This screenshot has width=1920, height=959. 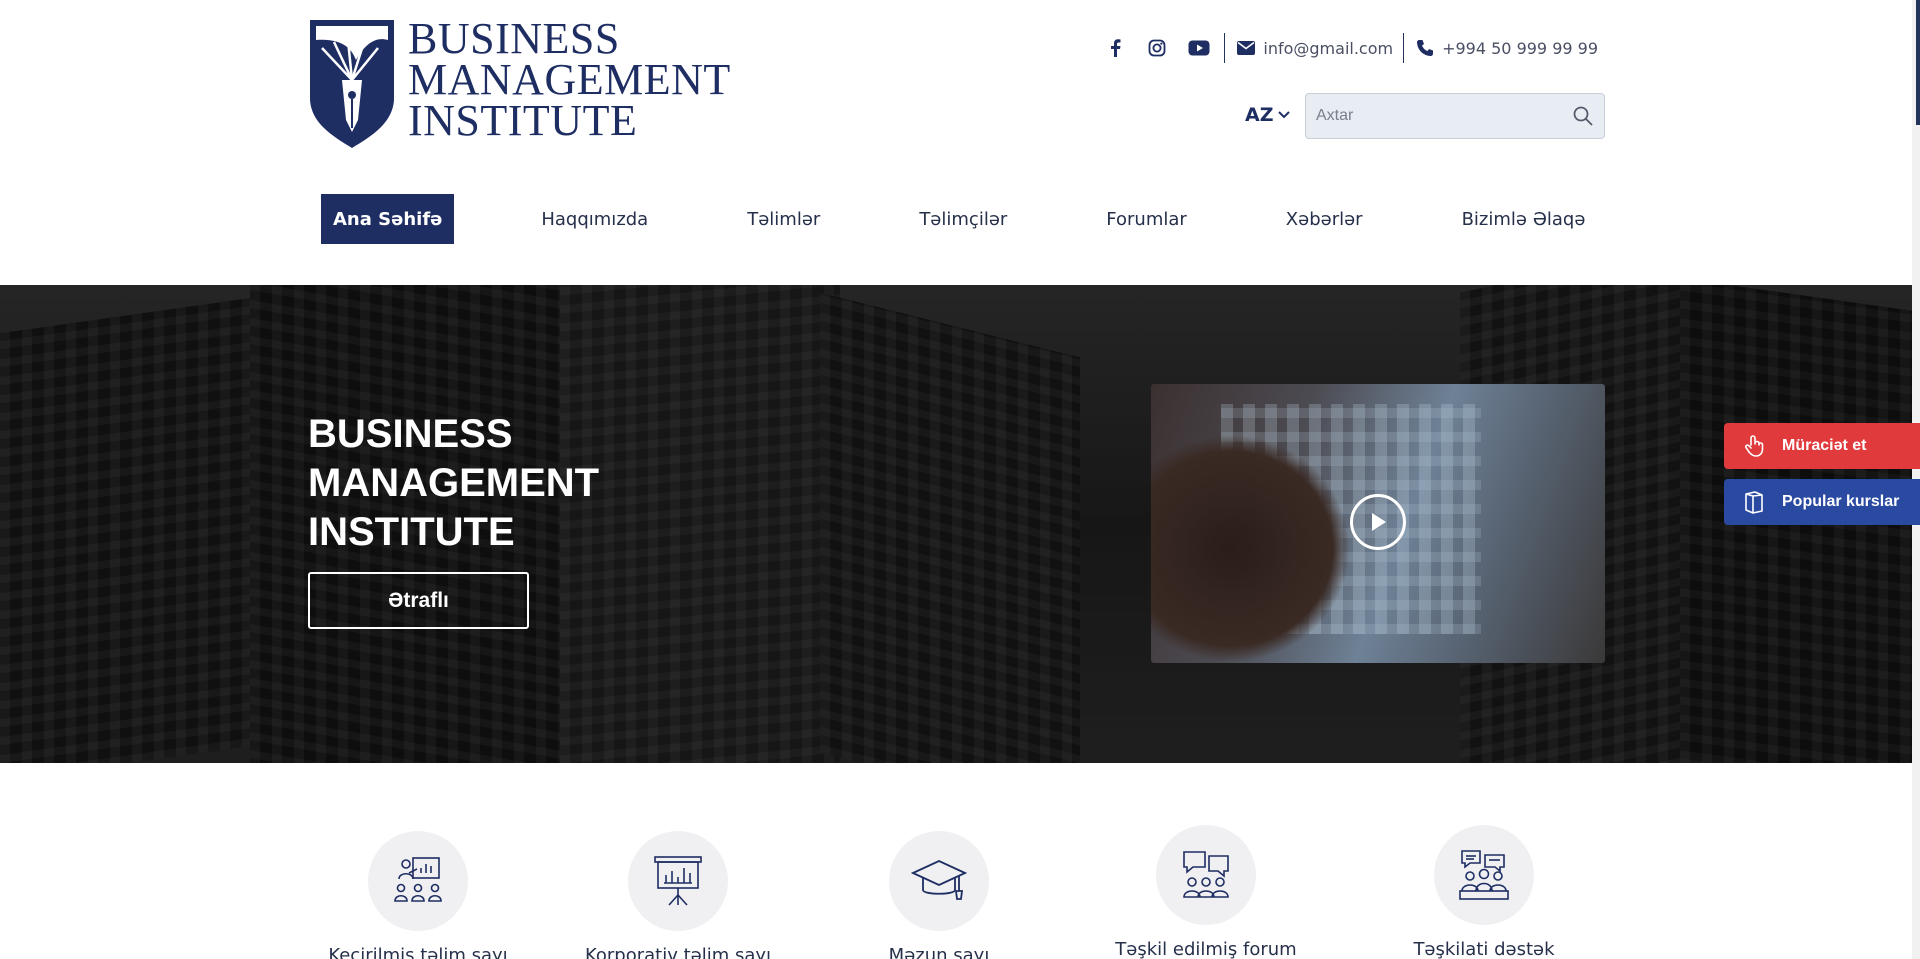 What do you see at coordinates (1754, 446) in the screenshot?
I see `hand-pointer-icon` at bounding box center [1754, 446].